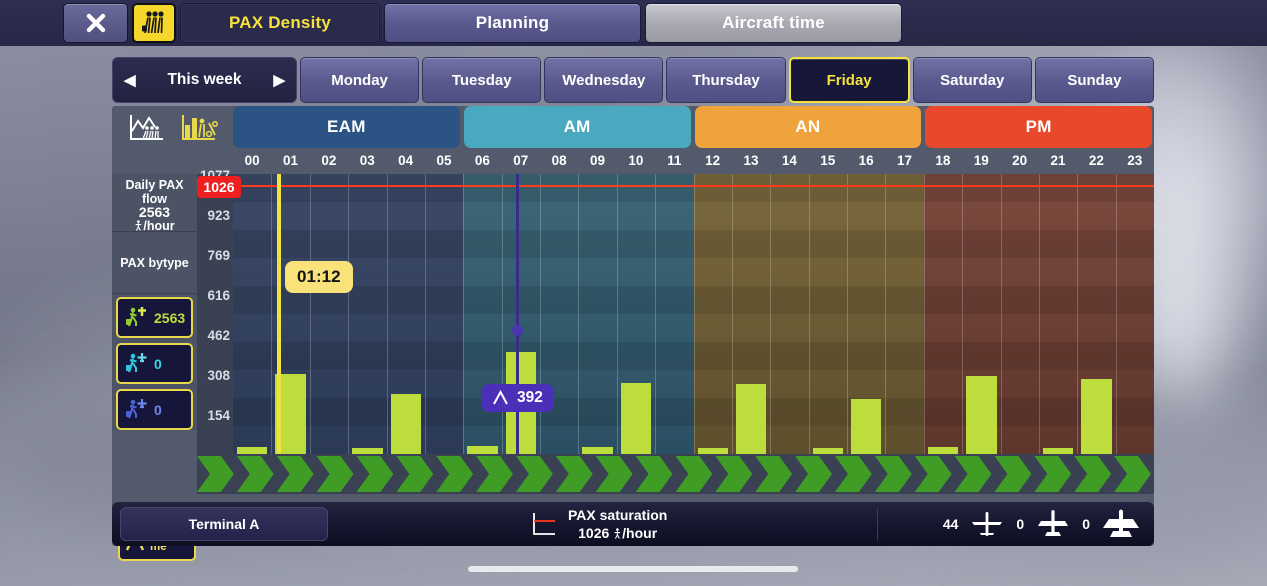  Describe the element at coordinates (866, 160) in the screenshot. I see `hour-label-16: 16` at that location.